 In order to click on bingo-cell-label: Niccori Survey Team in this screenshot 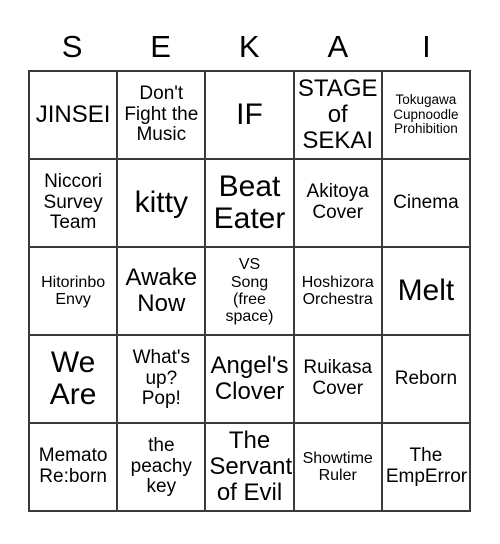, I will do `click(73, 202)`.